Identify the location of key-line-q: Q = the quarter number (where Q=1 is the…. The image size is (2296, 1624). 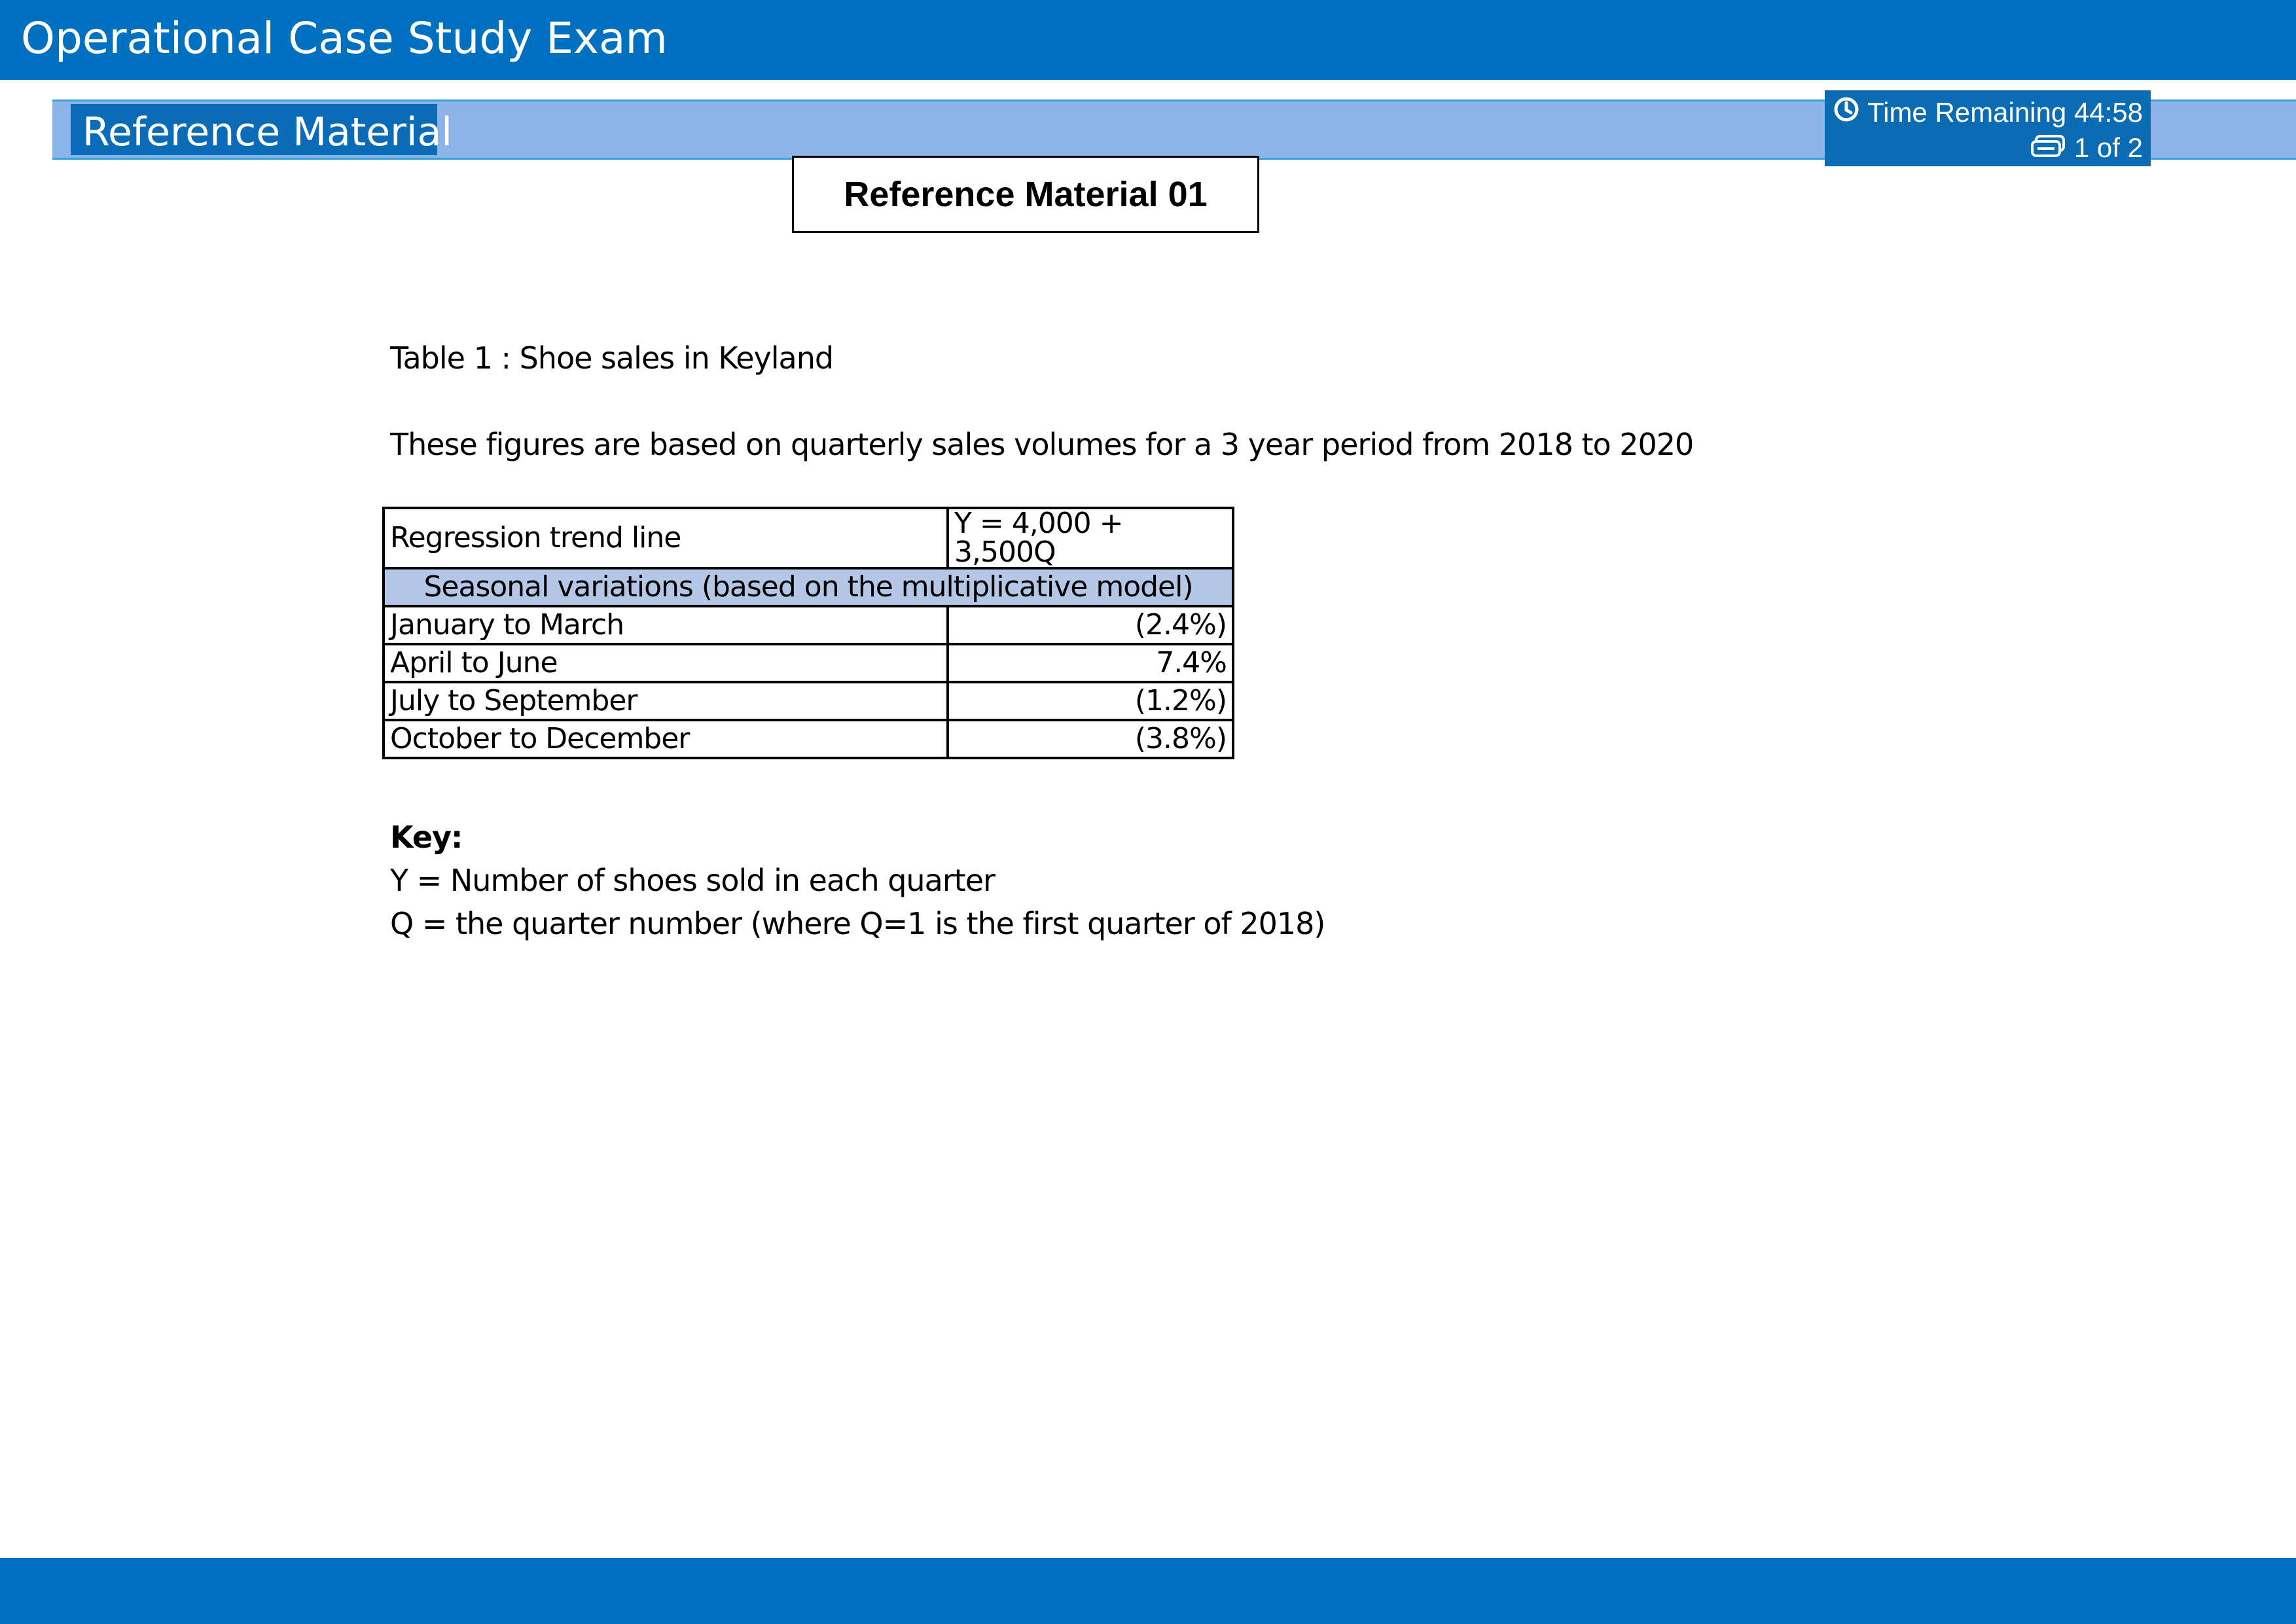
(858, 923).